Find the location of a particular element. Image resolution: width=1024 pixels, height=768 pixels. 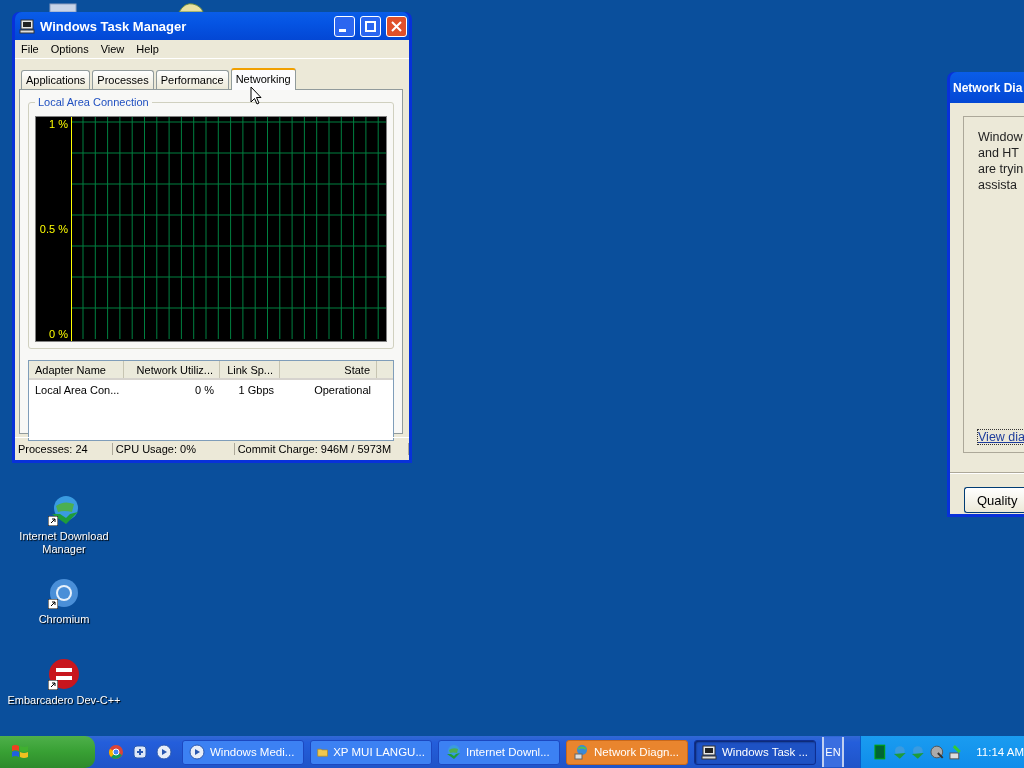

menu-item: View is located at coordinates (112, 49).